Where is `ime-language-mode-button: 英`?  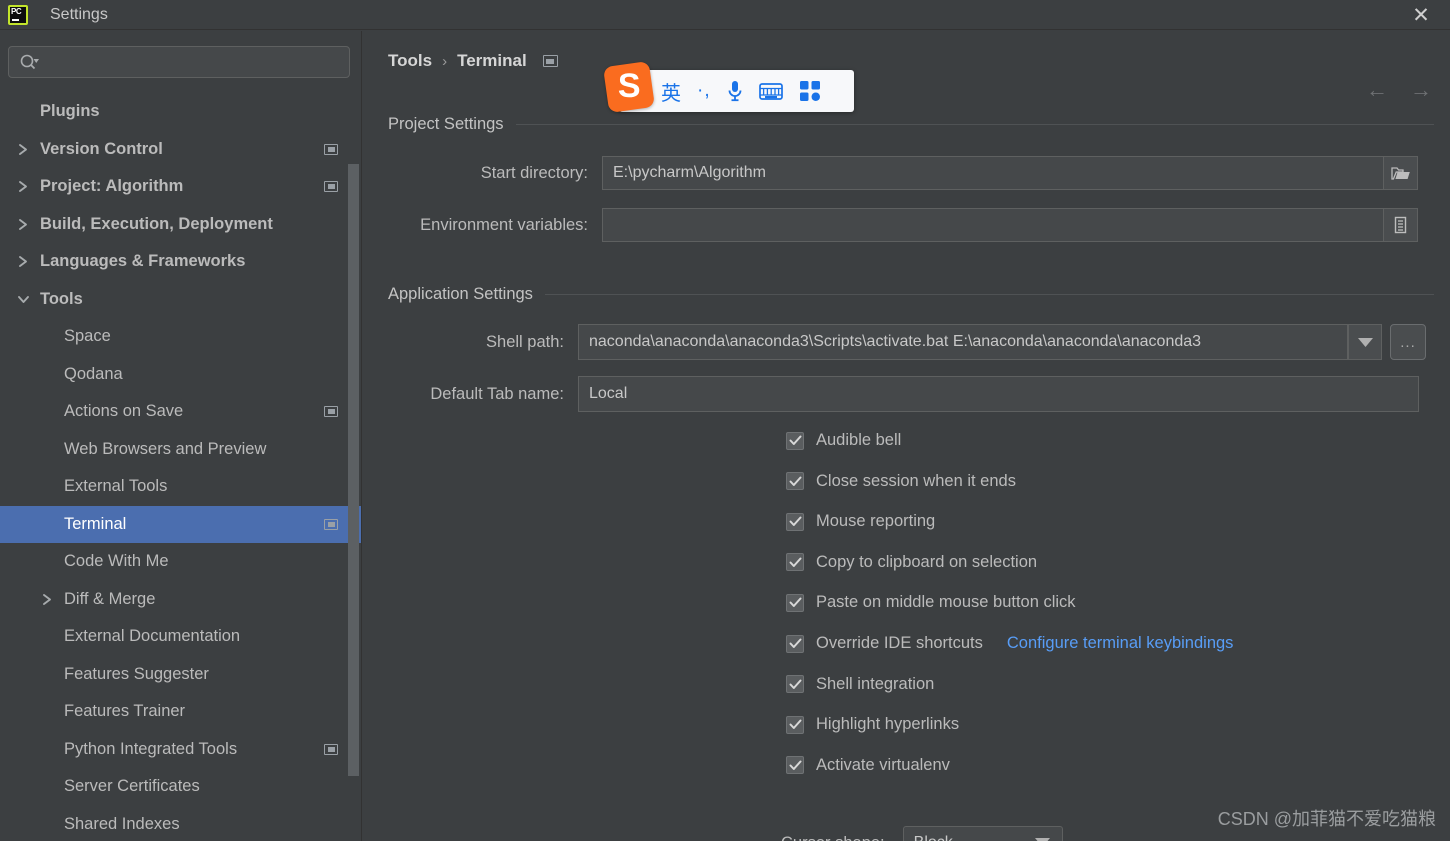 ime-language-mode-button: 英 is located at coordinates (671, 91).